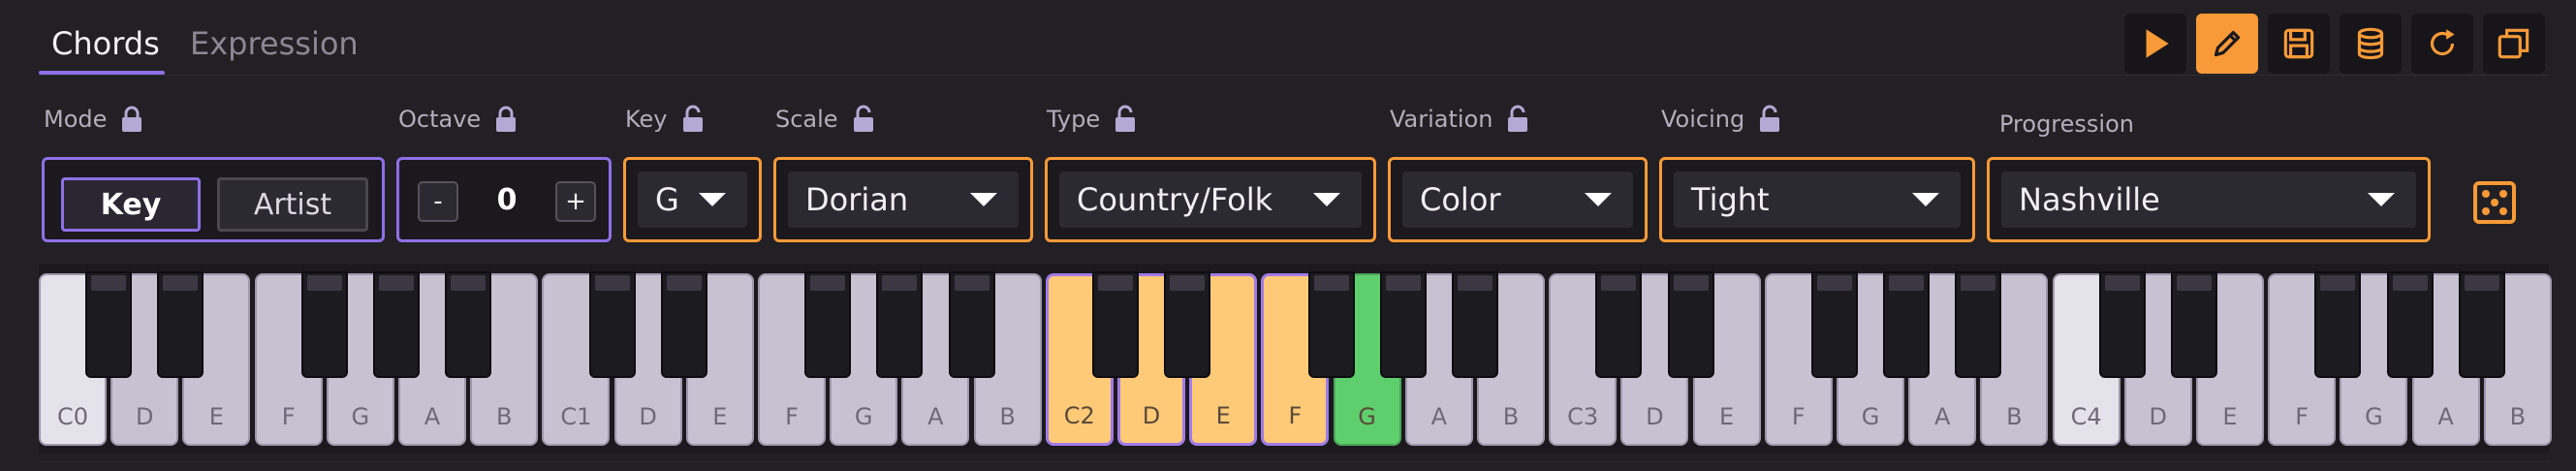  I want to click on piano-key-label: C1, so click(576, 416).